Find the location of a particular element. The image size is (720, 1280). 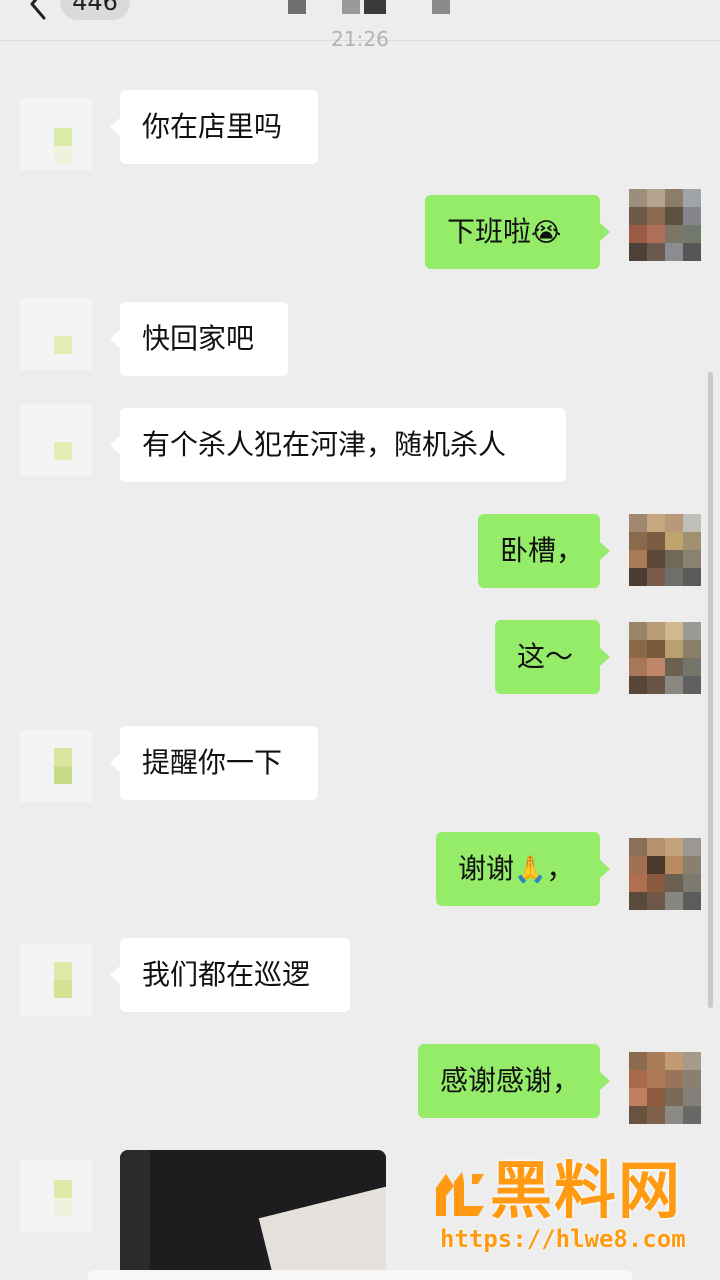

message-text: 快回家吧 is located at coordinates (198, 338).